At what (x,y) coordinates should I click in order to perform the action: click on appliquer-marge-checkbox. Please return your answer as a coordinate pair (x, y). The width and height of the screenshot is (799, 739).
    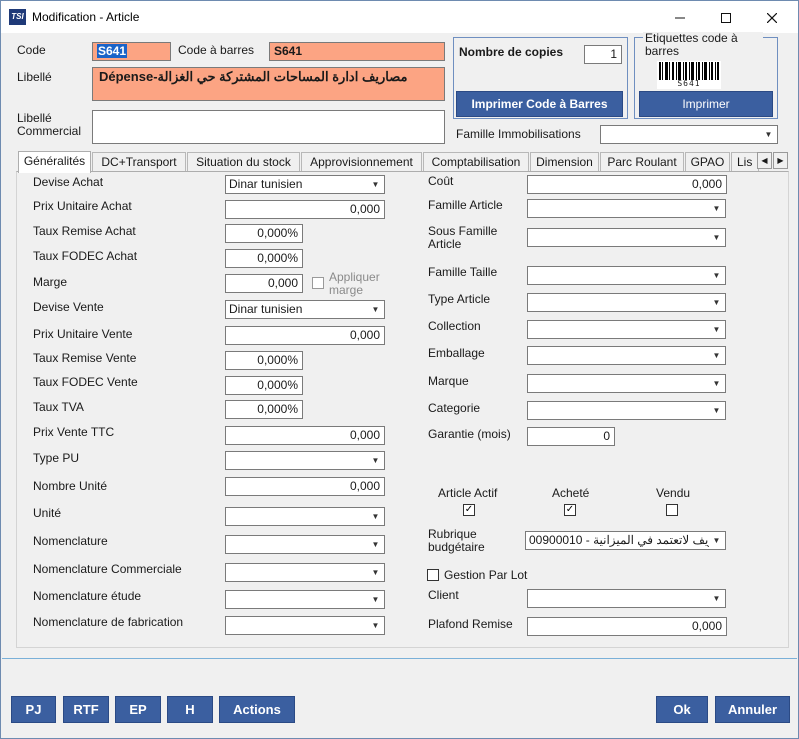
    Looking at the image, I should click on (318, 283).